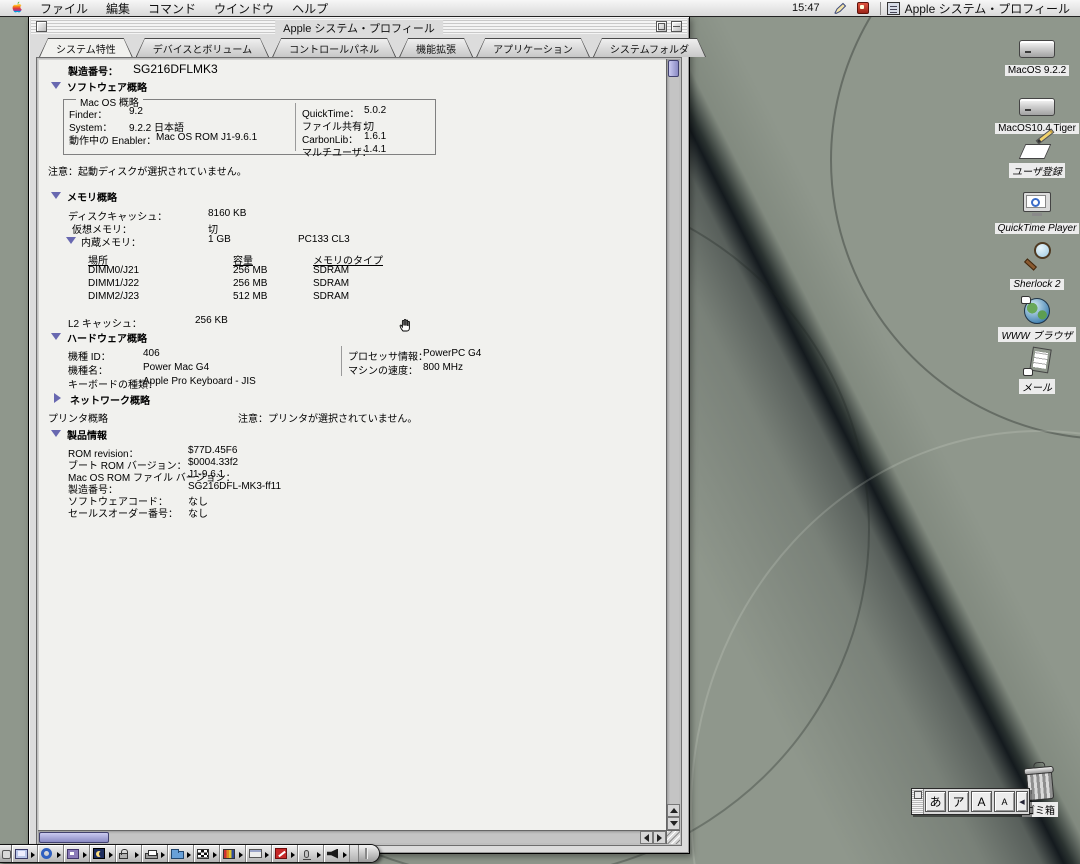  Describe the element at coordinates (114, 270) in the screenshot. I see `table-cell: DIMM0/J21` at that location.